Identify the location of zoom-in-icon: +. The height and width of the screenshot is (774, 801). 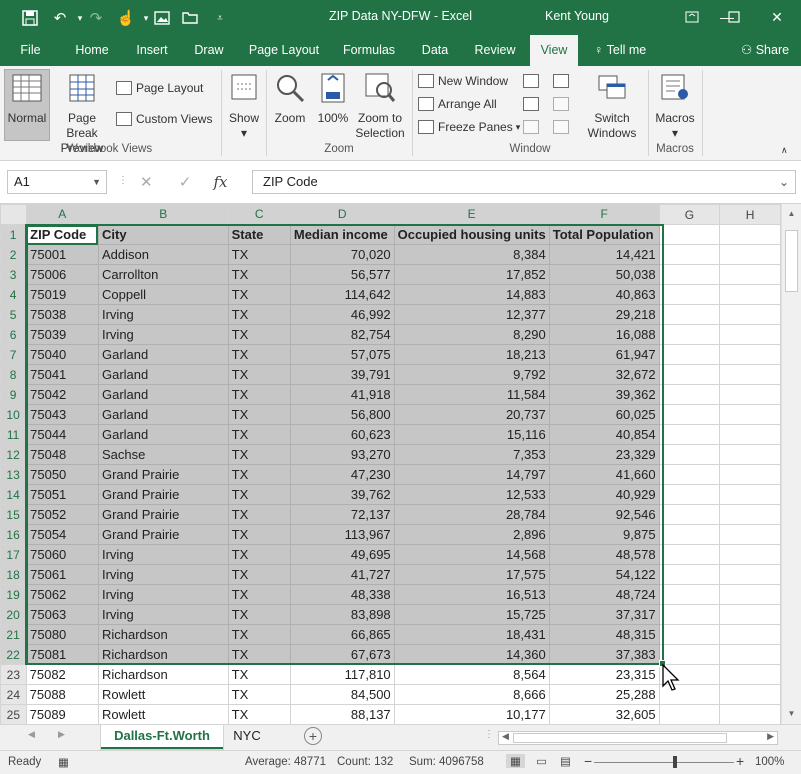
(740, 761).